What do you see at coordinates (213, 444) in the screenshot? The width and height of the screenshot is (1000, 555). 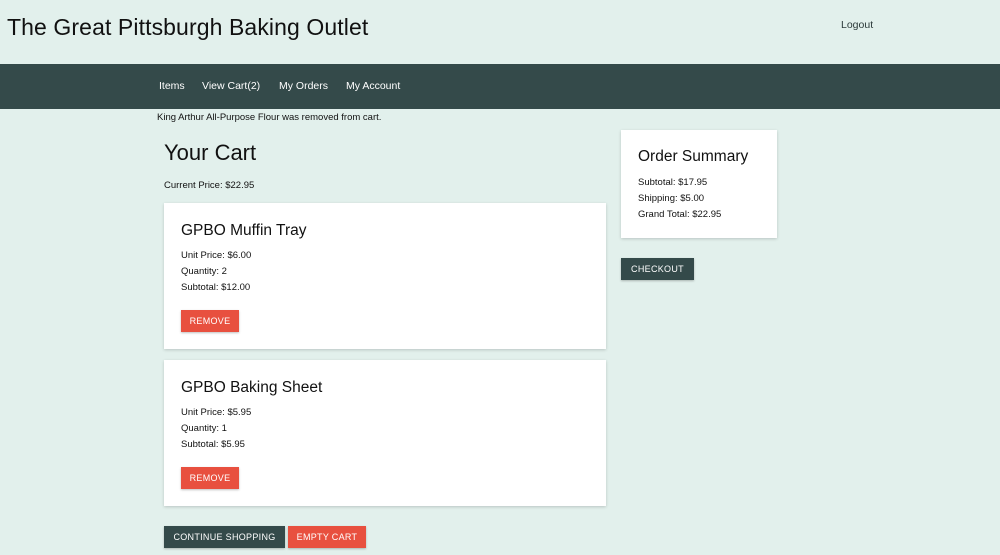 I see `item-subtotal: Subtotal: $5.95` at bounding box center [213, 444].